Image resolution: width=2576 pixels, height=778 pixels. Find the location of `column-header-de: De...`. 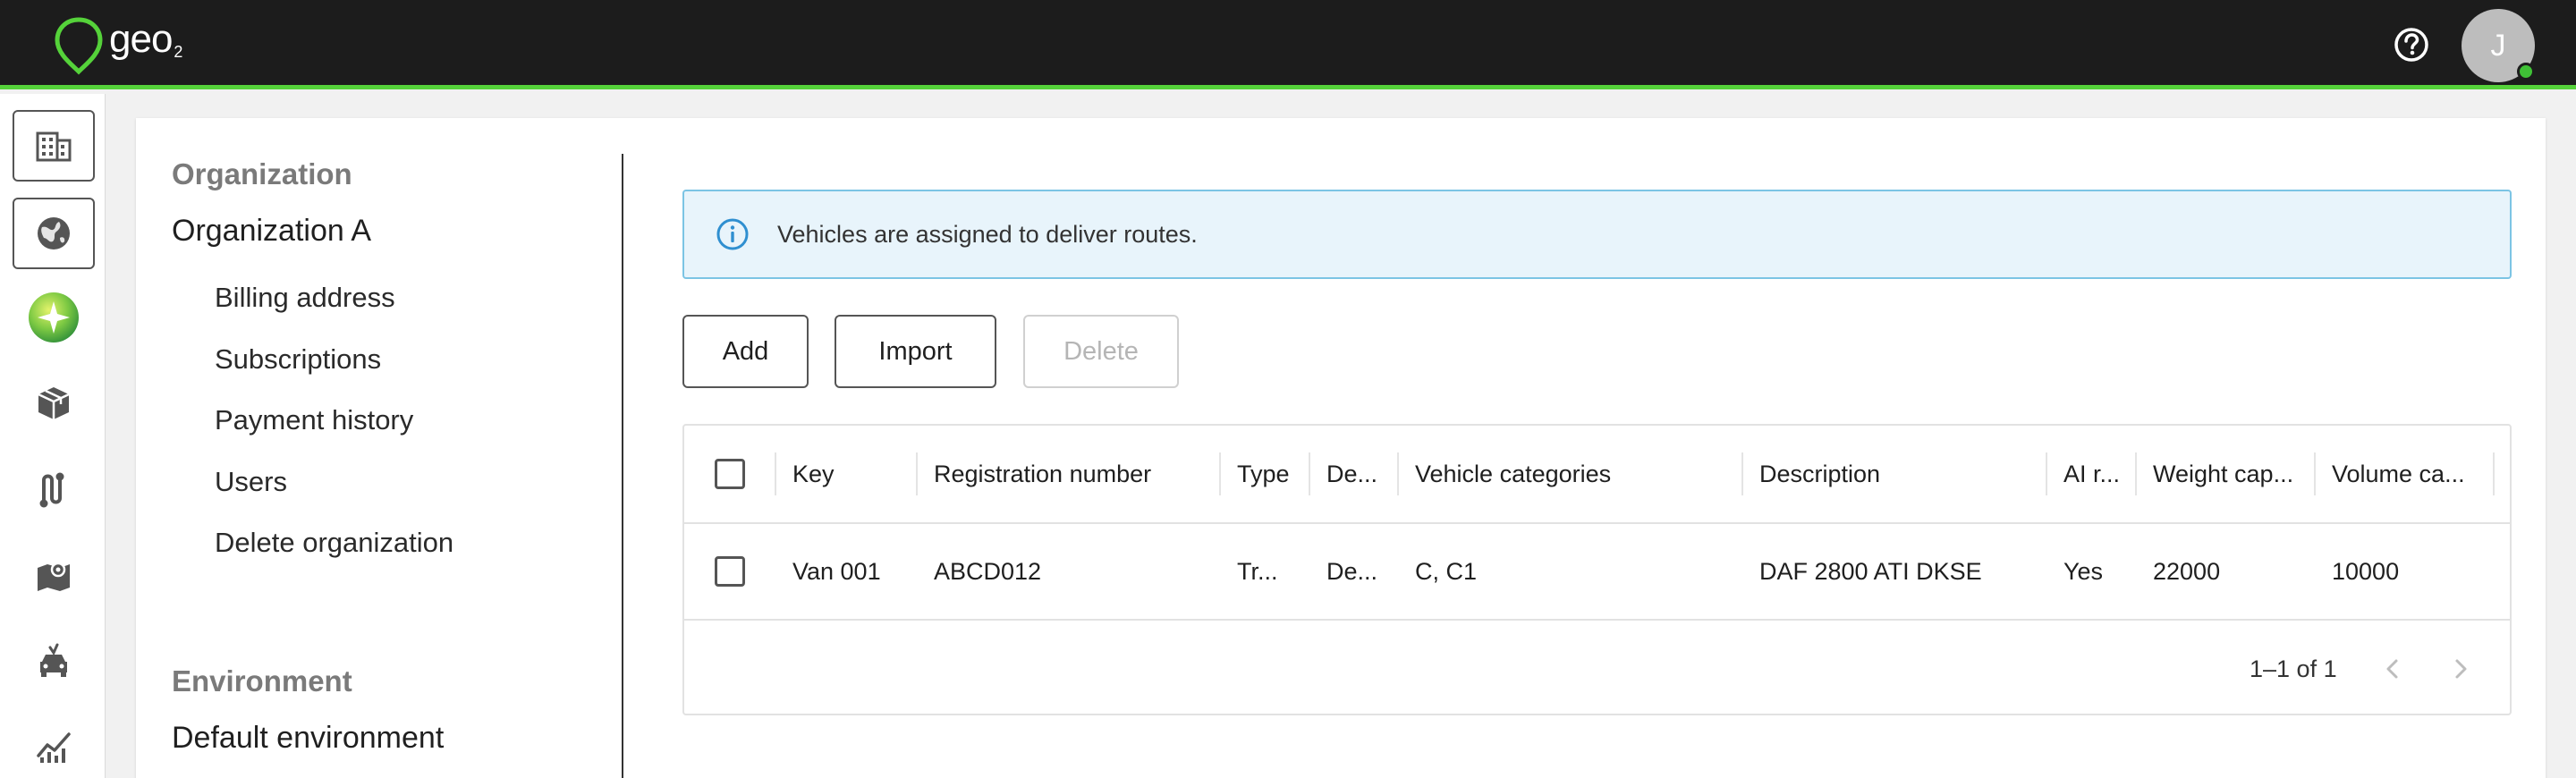

column-header-de: De... is located at coordinates (1362, 474).